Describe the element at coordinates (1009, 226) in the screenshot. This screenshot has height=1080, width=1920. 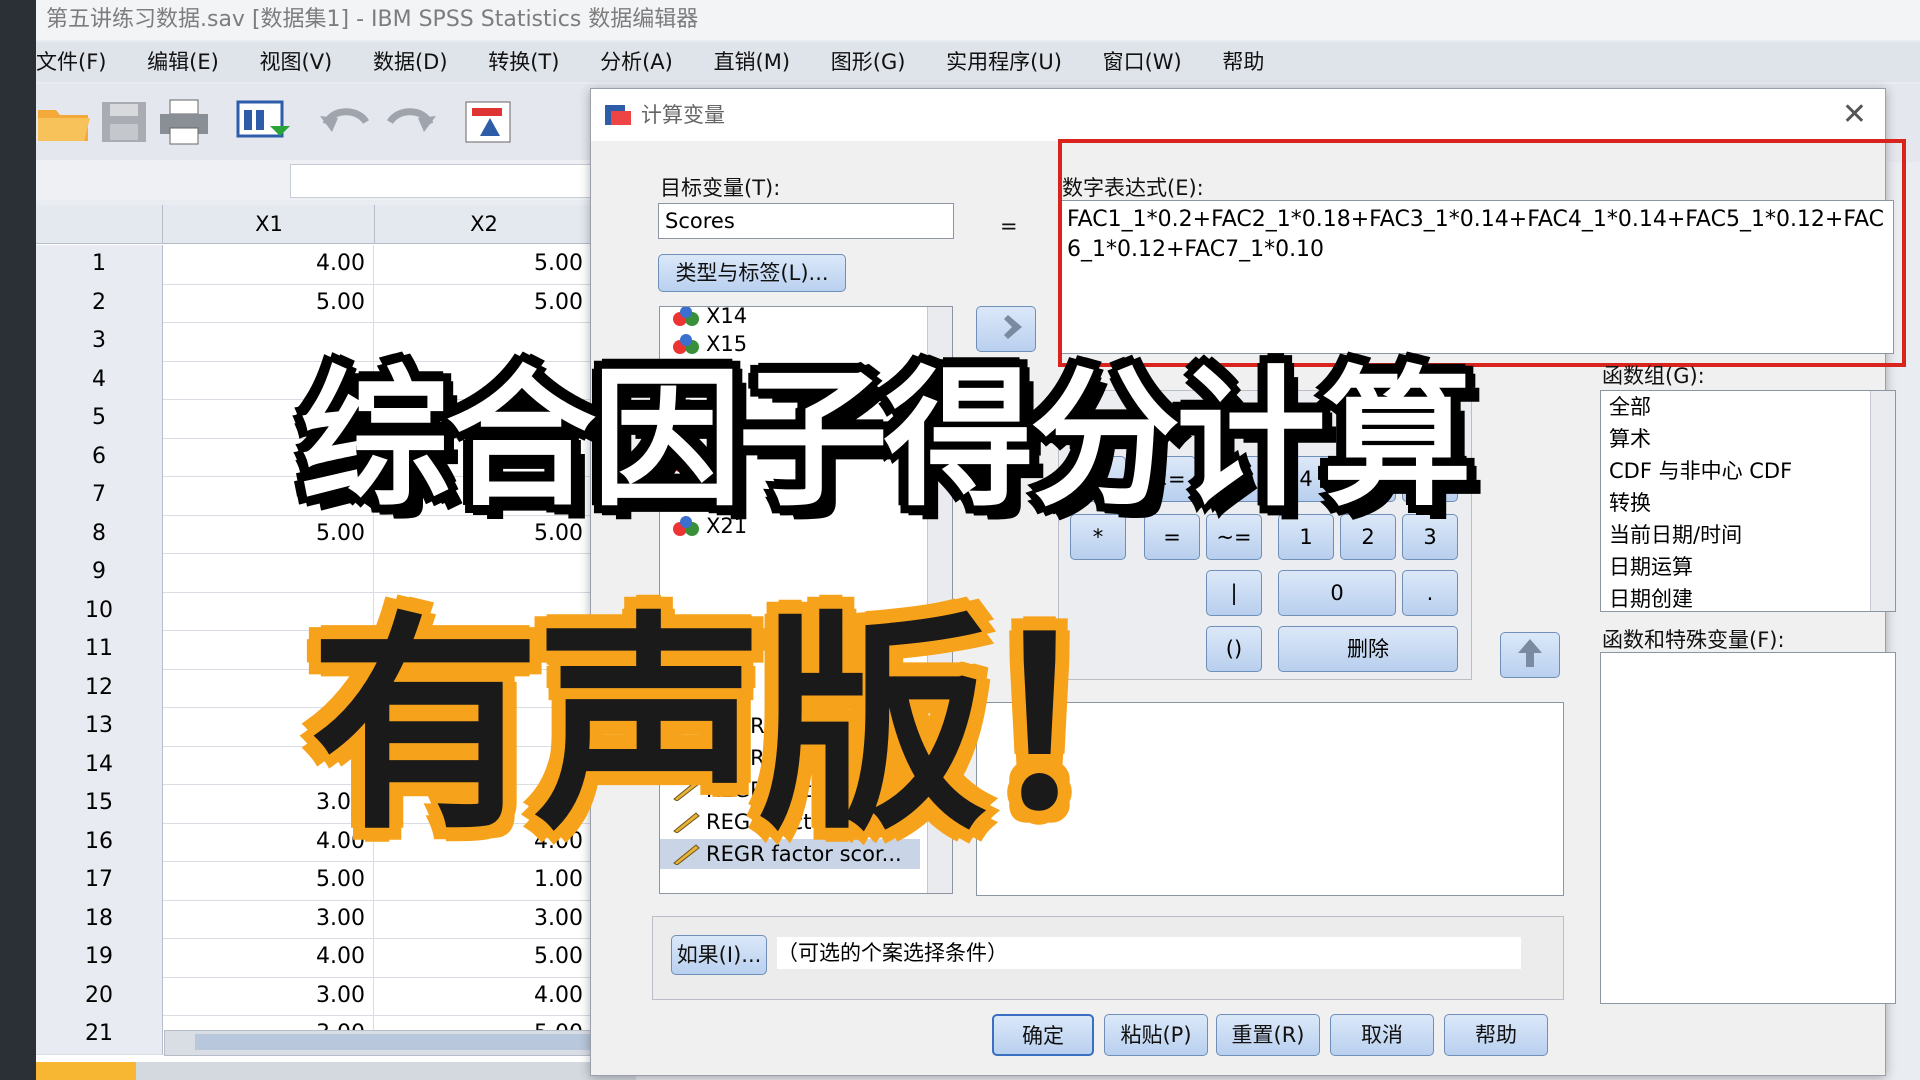
I see `equals-sign: =` at that location.